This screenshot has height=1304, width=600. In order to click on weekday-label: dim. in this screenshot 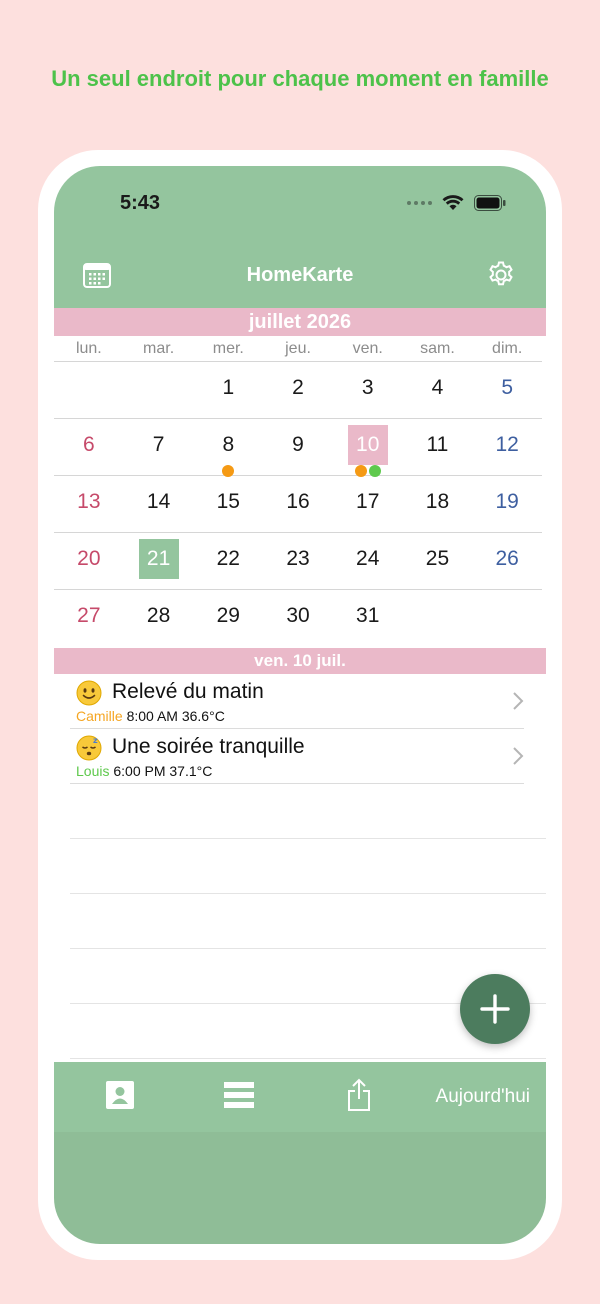, I will do `click(507, 348)`.